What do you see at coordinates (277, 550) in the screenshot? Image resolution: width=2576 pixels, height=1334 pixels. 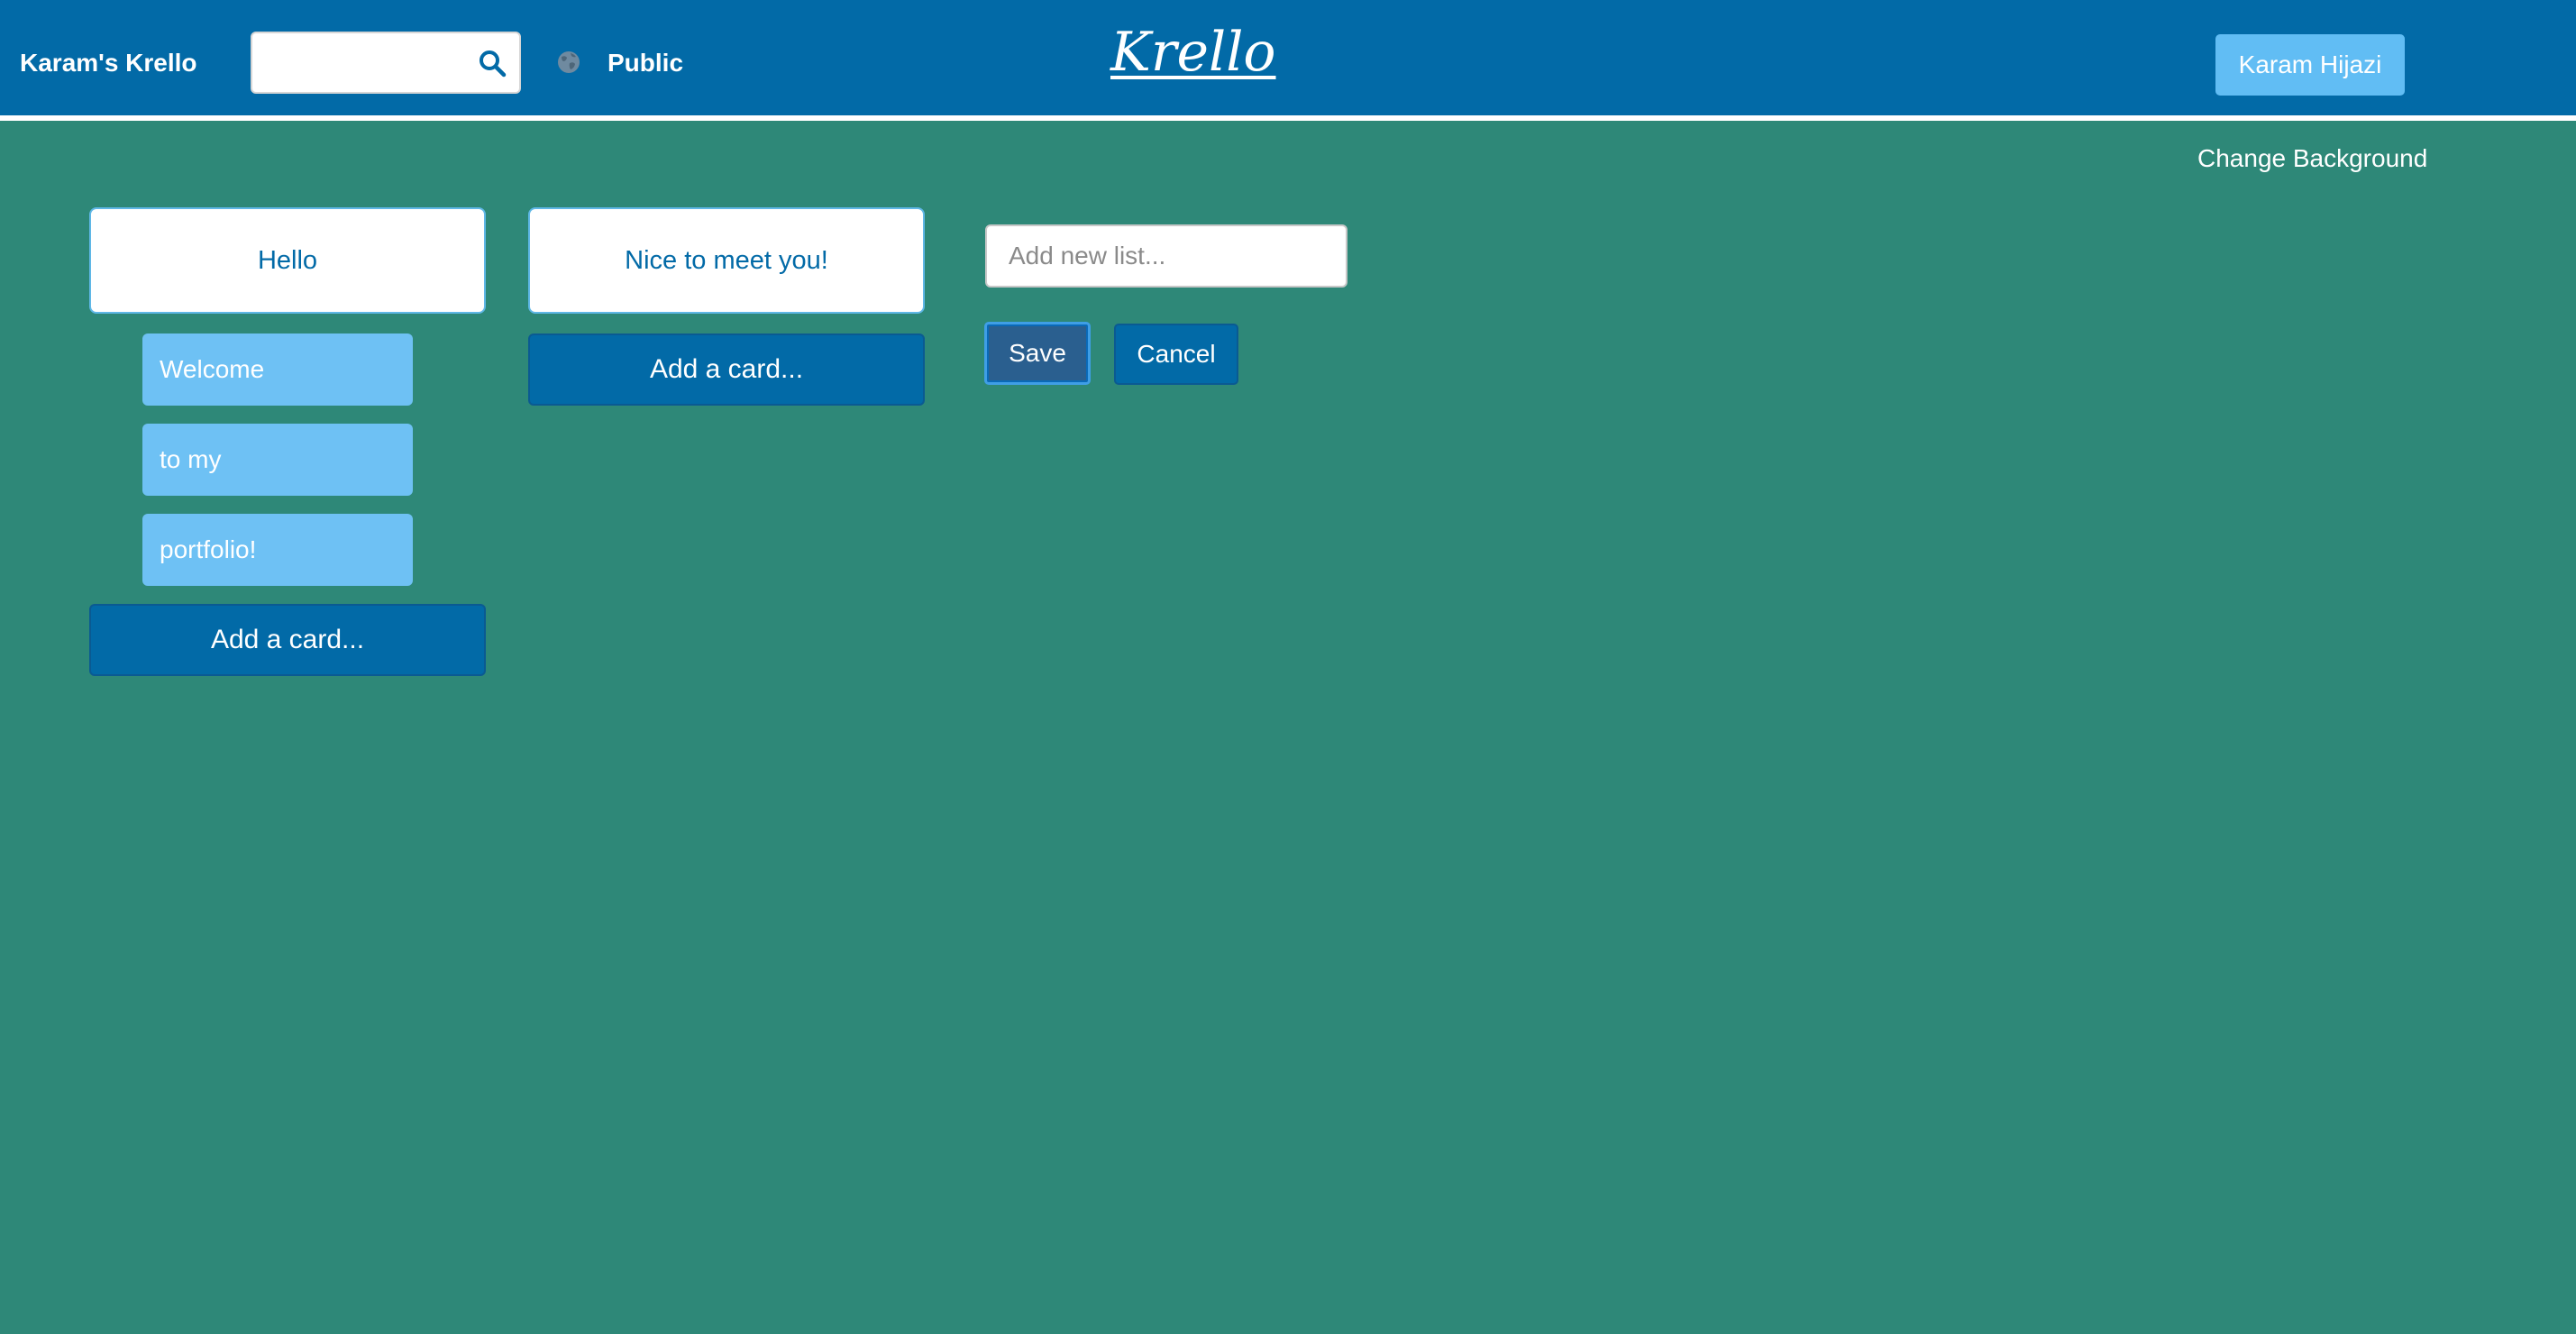 I see `card-portfolio: portfolio!` at bounding box center [277, 550].